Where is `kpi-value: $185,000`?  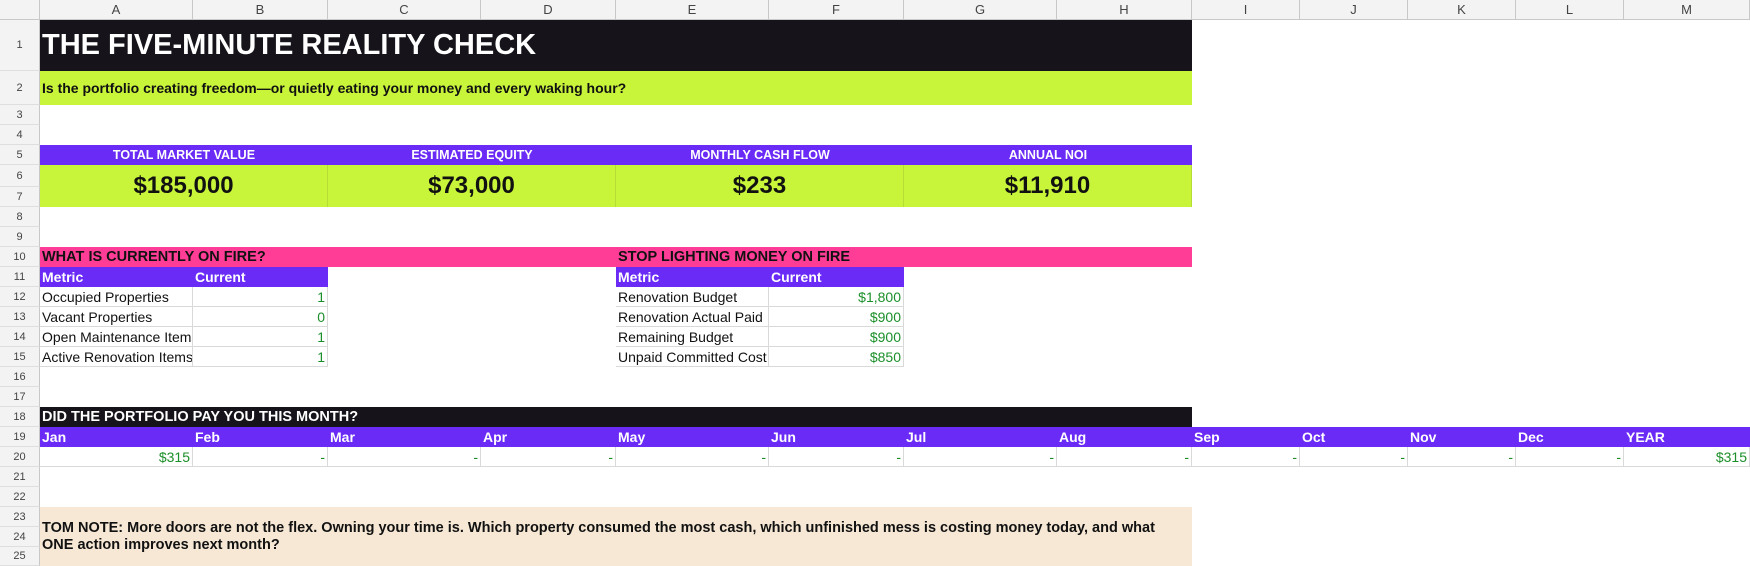 kpi-value: $185,000 is located at coordinates (184, 186).